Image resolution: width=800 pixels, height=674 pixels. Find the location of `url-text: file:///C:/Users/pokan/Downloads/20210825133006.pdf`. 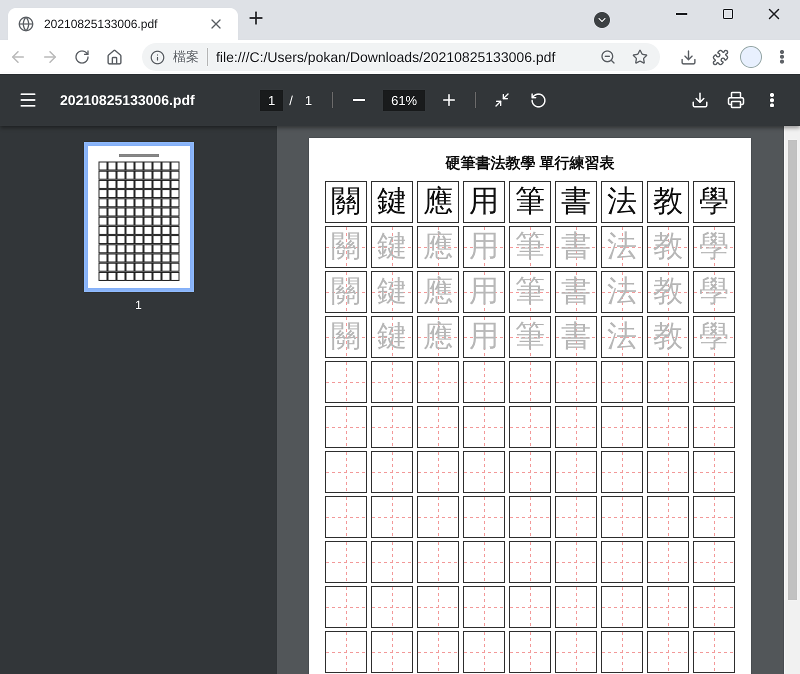

url-text: file:///C:/Users/pokan/Downloads/20210825133006.pdf is located at coordinates (386, 57).